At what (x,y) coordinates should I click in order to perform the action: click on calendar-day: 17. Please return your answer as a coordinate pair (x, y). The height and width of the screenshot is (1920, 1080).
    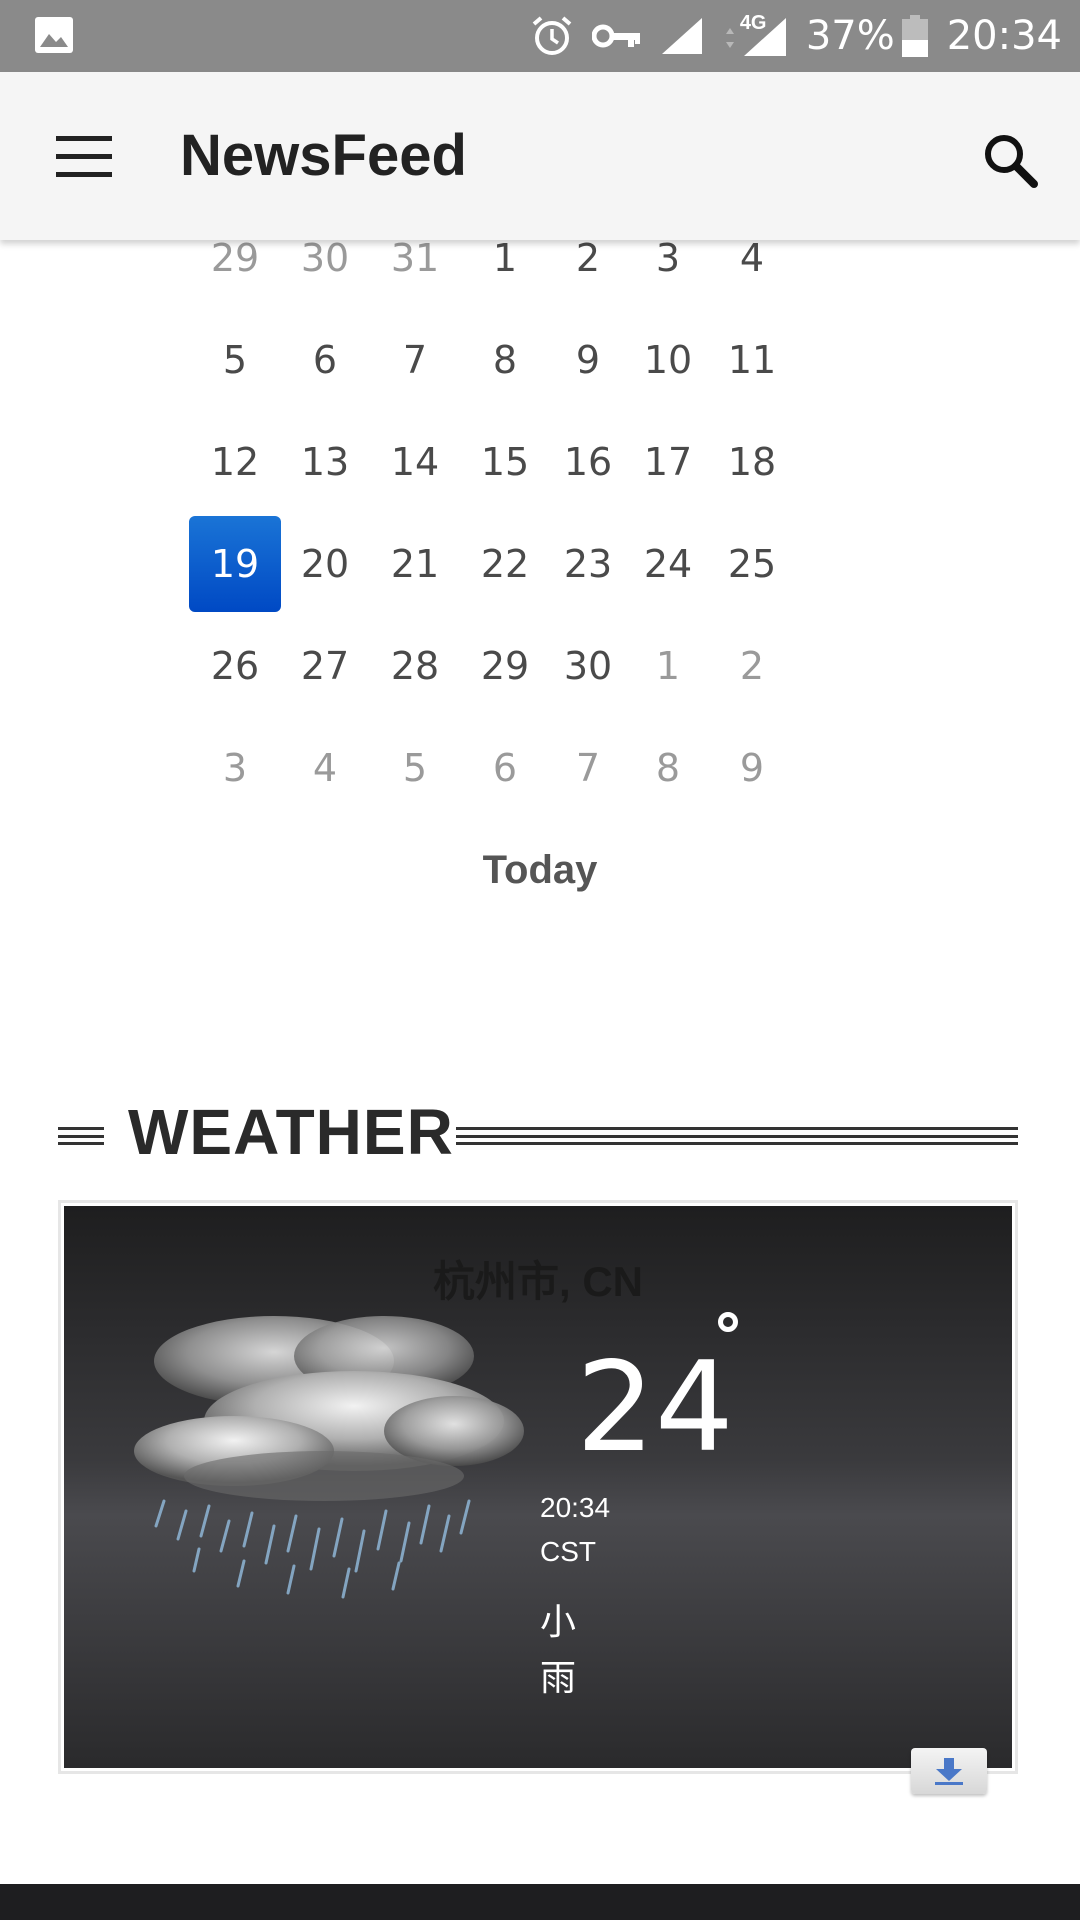
    Looking at the image, I should click on (668, 462).